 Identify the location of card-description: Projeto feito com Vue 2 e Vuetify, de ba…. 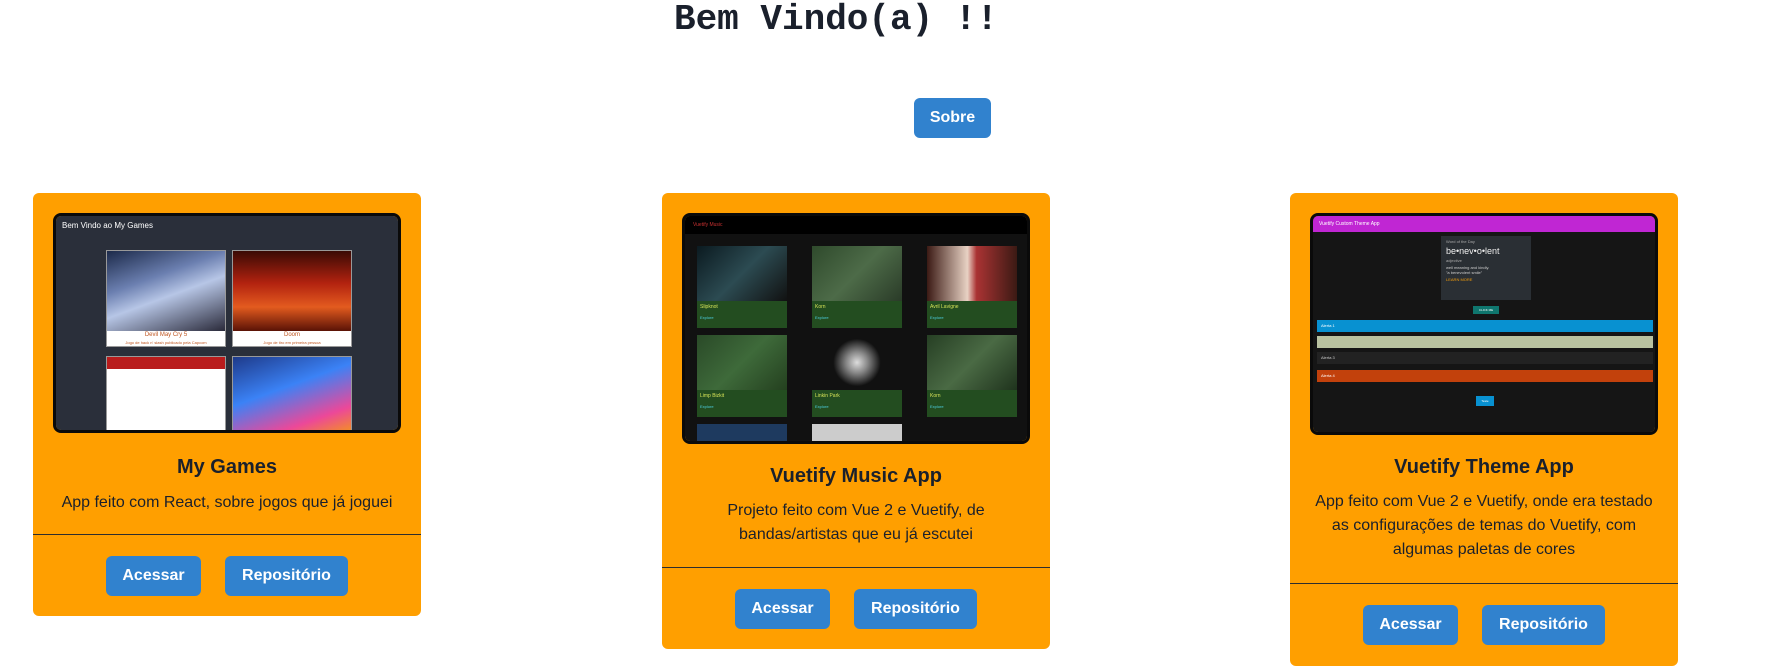
(856, 522).